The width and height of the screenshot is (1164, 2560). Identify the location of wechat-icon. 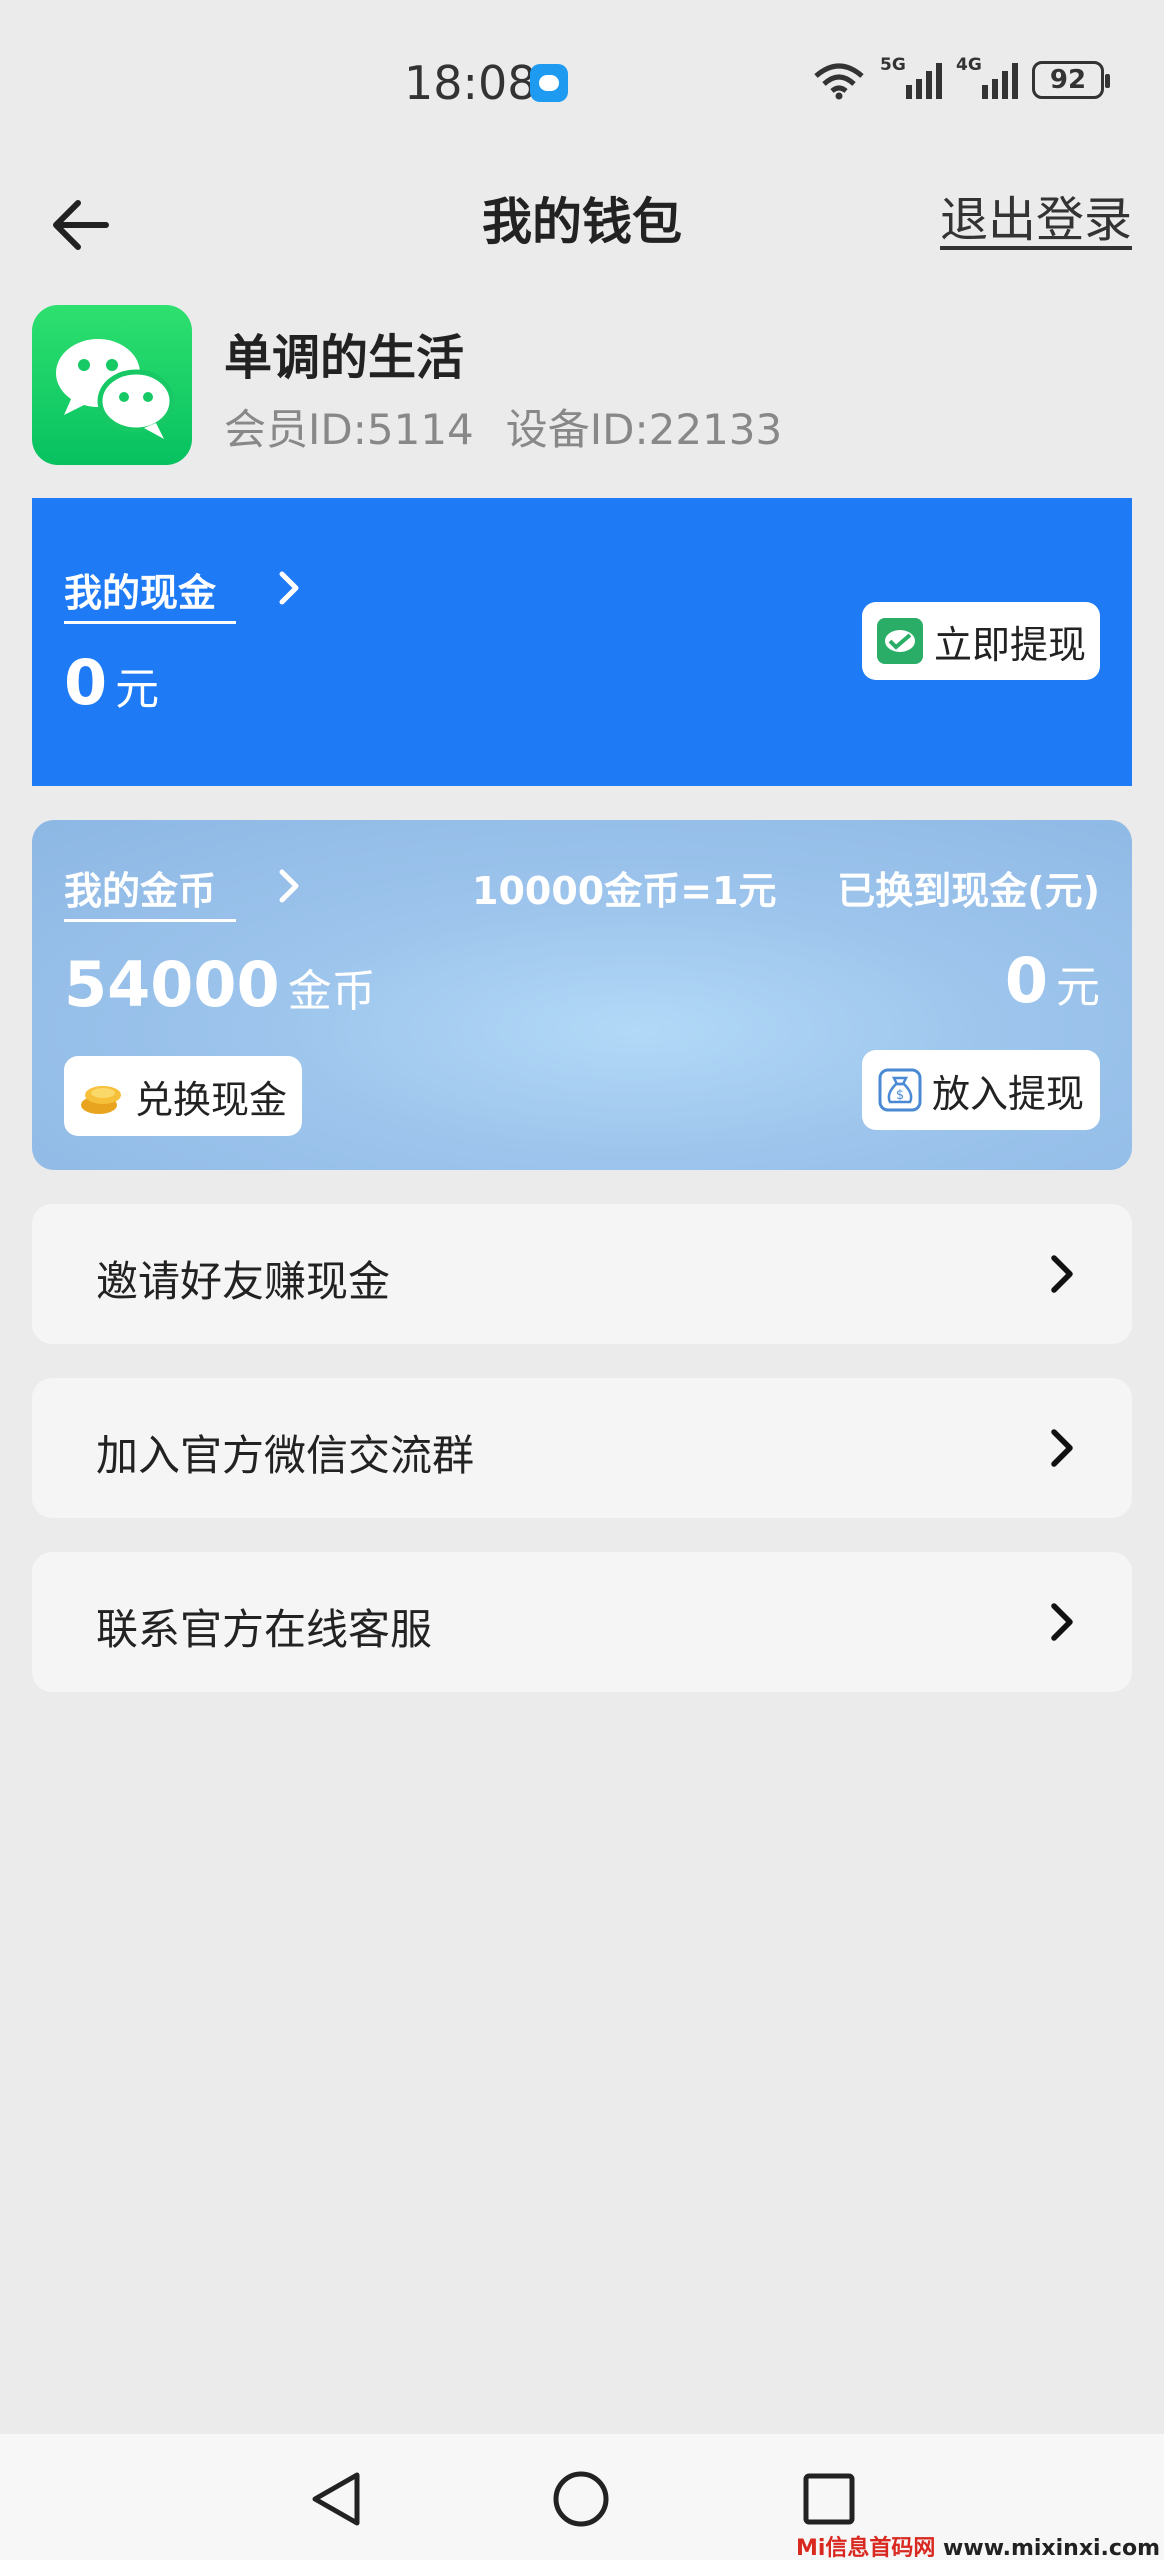
(115, 389).